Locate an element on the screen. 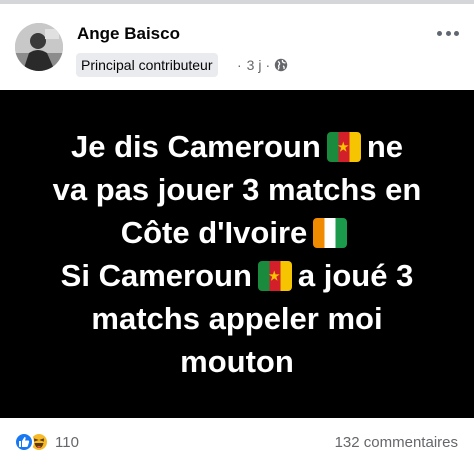 The image size is (474, 470). globe-icon is located at coordinates (281, 65).